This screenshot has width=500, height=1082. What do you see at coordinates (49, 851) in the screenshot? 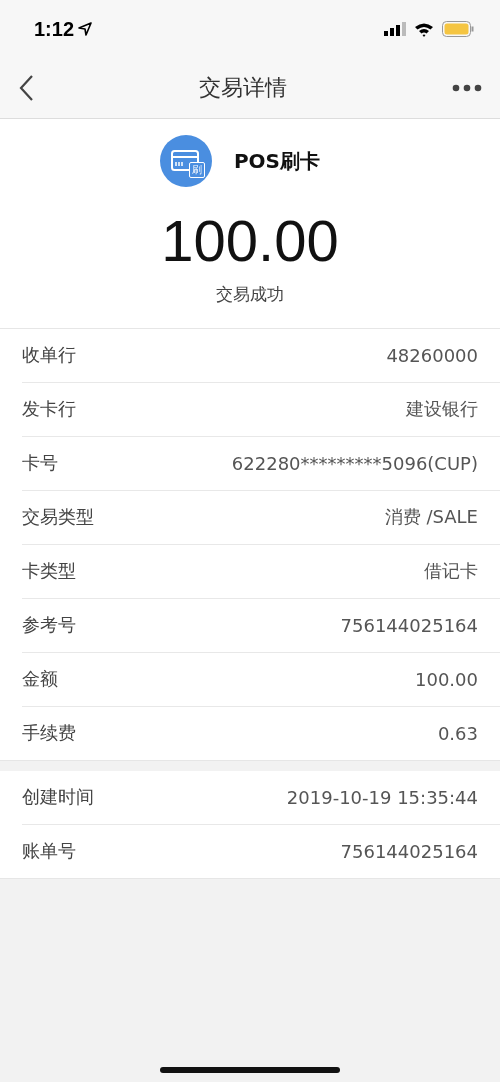
I see `row-label: 账单号` at bounding box center [49, 851].